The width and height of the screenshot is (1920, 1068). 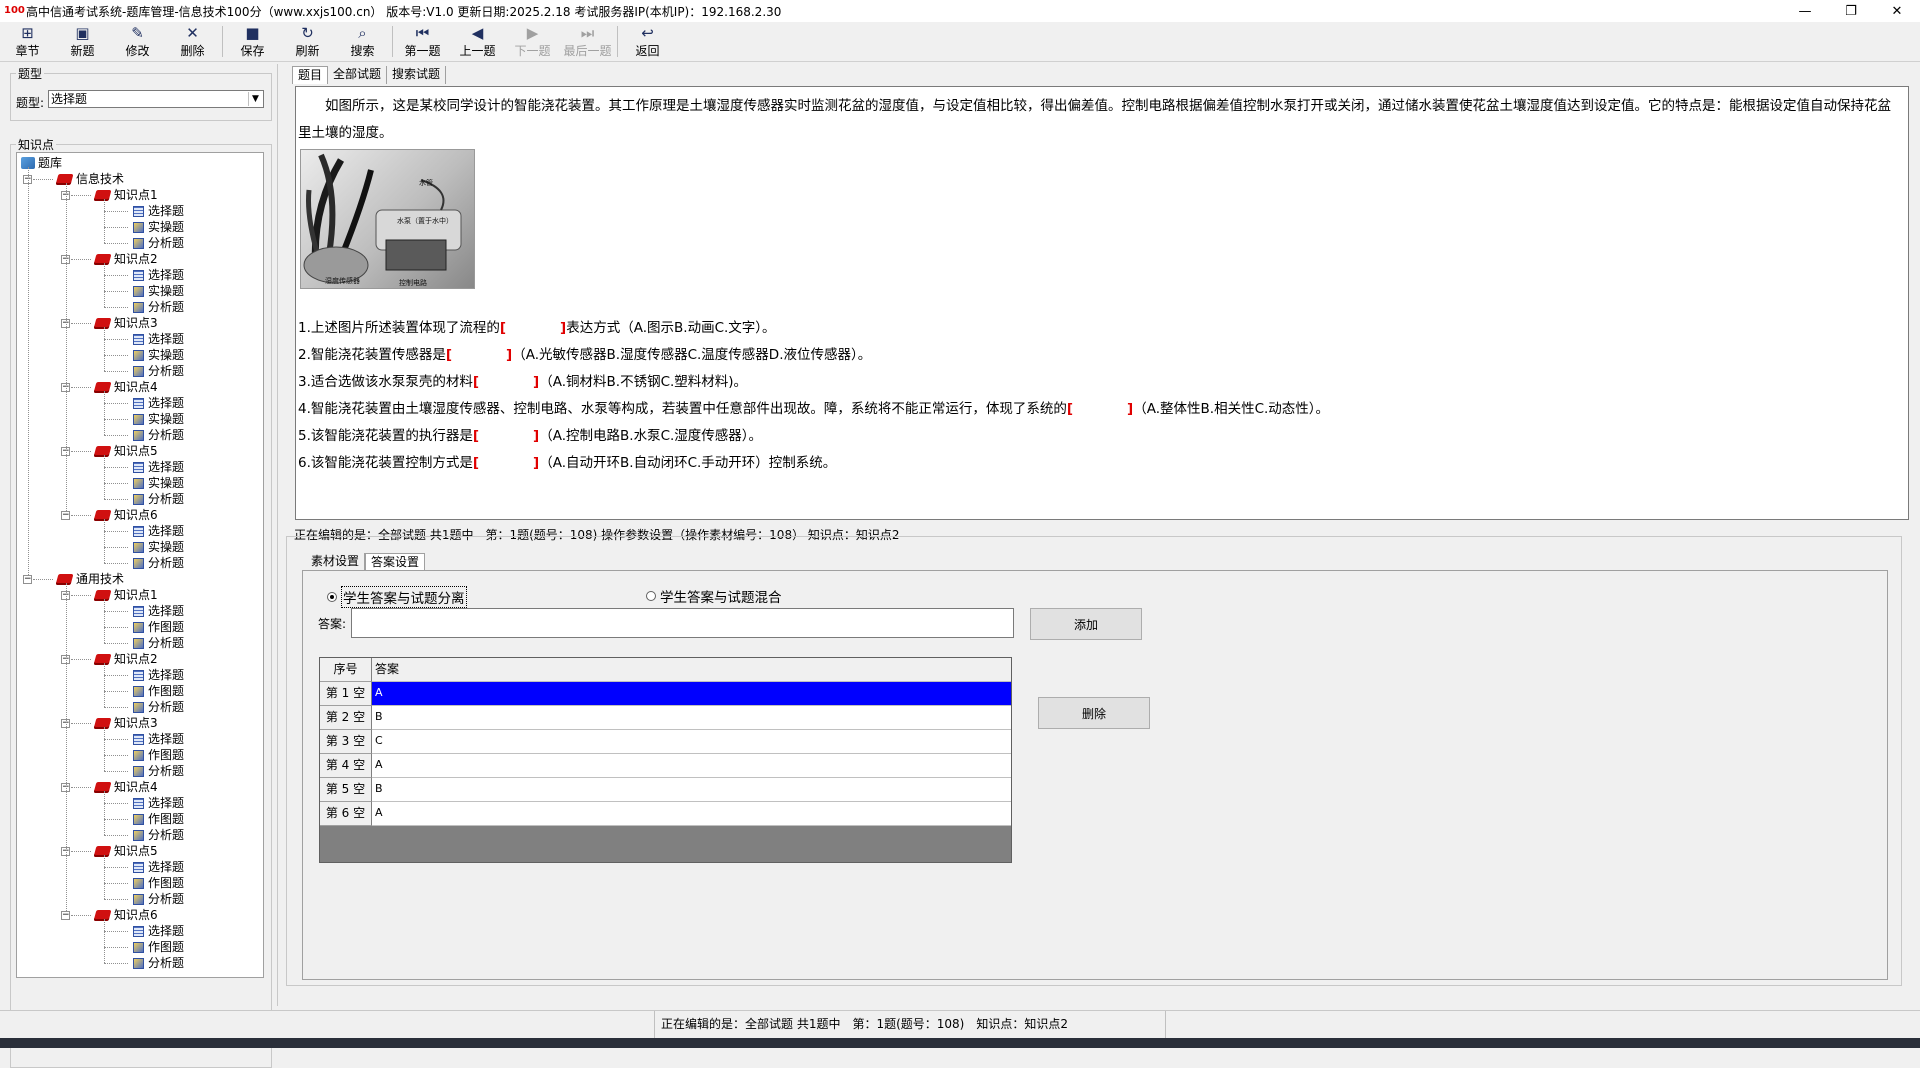 I want to click on answer-input, so click(x=682, y=623).